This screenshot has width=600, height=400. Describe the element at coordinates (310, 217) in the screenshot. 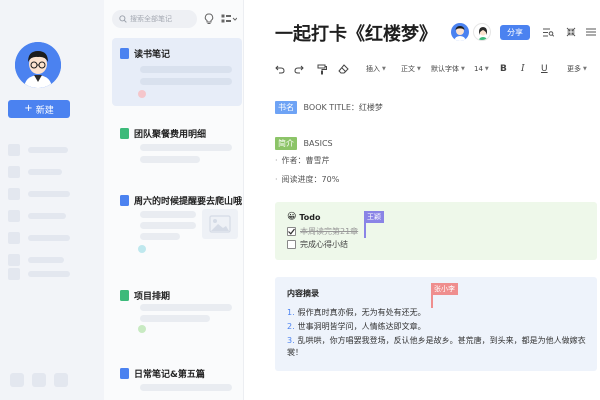

I see `todo-title-text: Todo` at that location.